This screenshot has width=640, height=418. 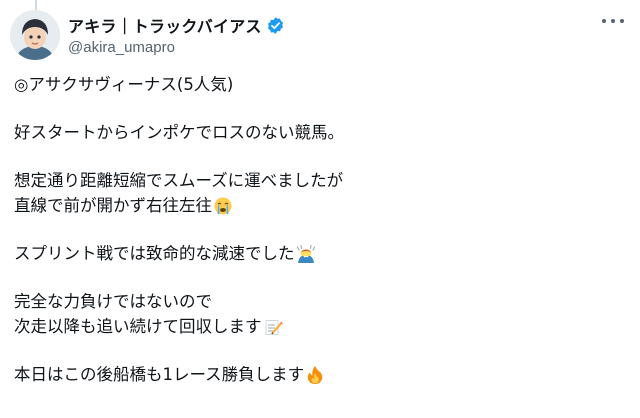 I want to click on user-handle: @akira_umapro, so click(x=176, y=47).